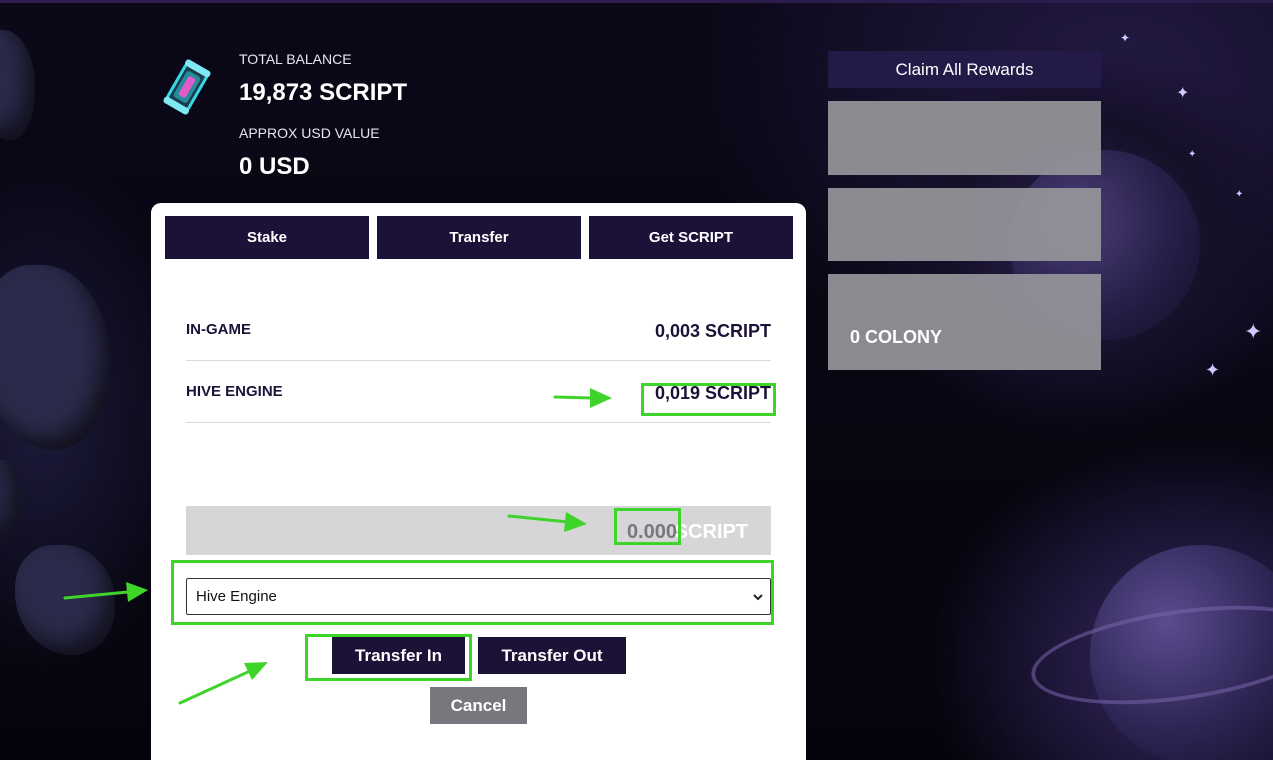 This screenshot has height=760, width=1273. What do you see at coordinates (964, 322) in the screenshot?
I see `colony-reward-card: 0 COLONY` at bounding box center [964, 322].